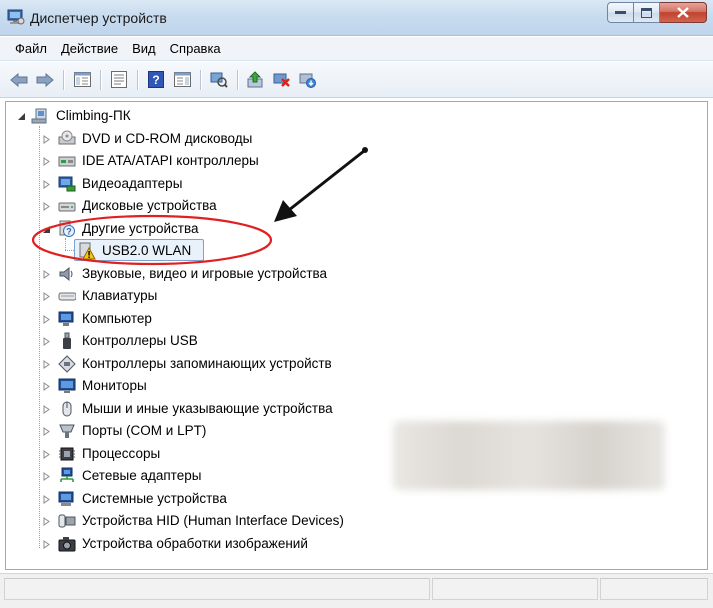 Image resolution: width=713 pixels, height=608 pixels. Describe the element at coordinates (147, 250) in the screenshot. I see `tree-item-label: USB2.0 WLAN` at that location.